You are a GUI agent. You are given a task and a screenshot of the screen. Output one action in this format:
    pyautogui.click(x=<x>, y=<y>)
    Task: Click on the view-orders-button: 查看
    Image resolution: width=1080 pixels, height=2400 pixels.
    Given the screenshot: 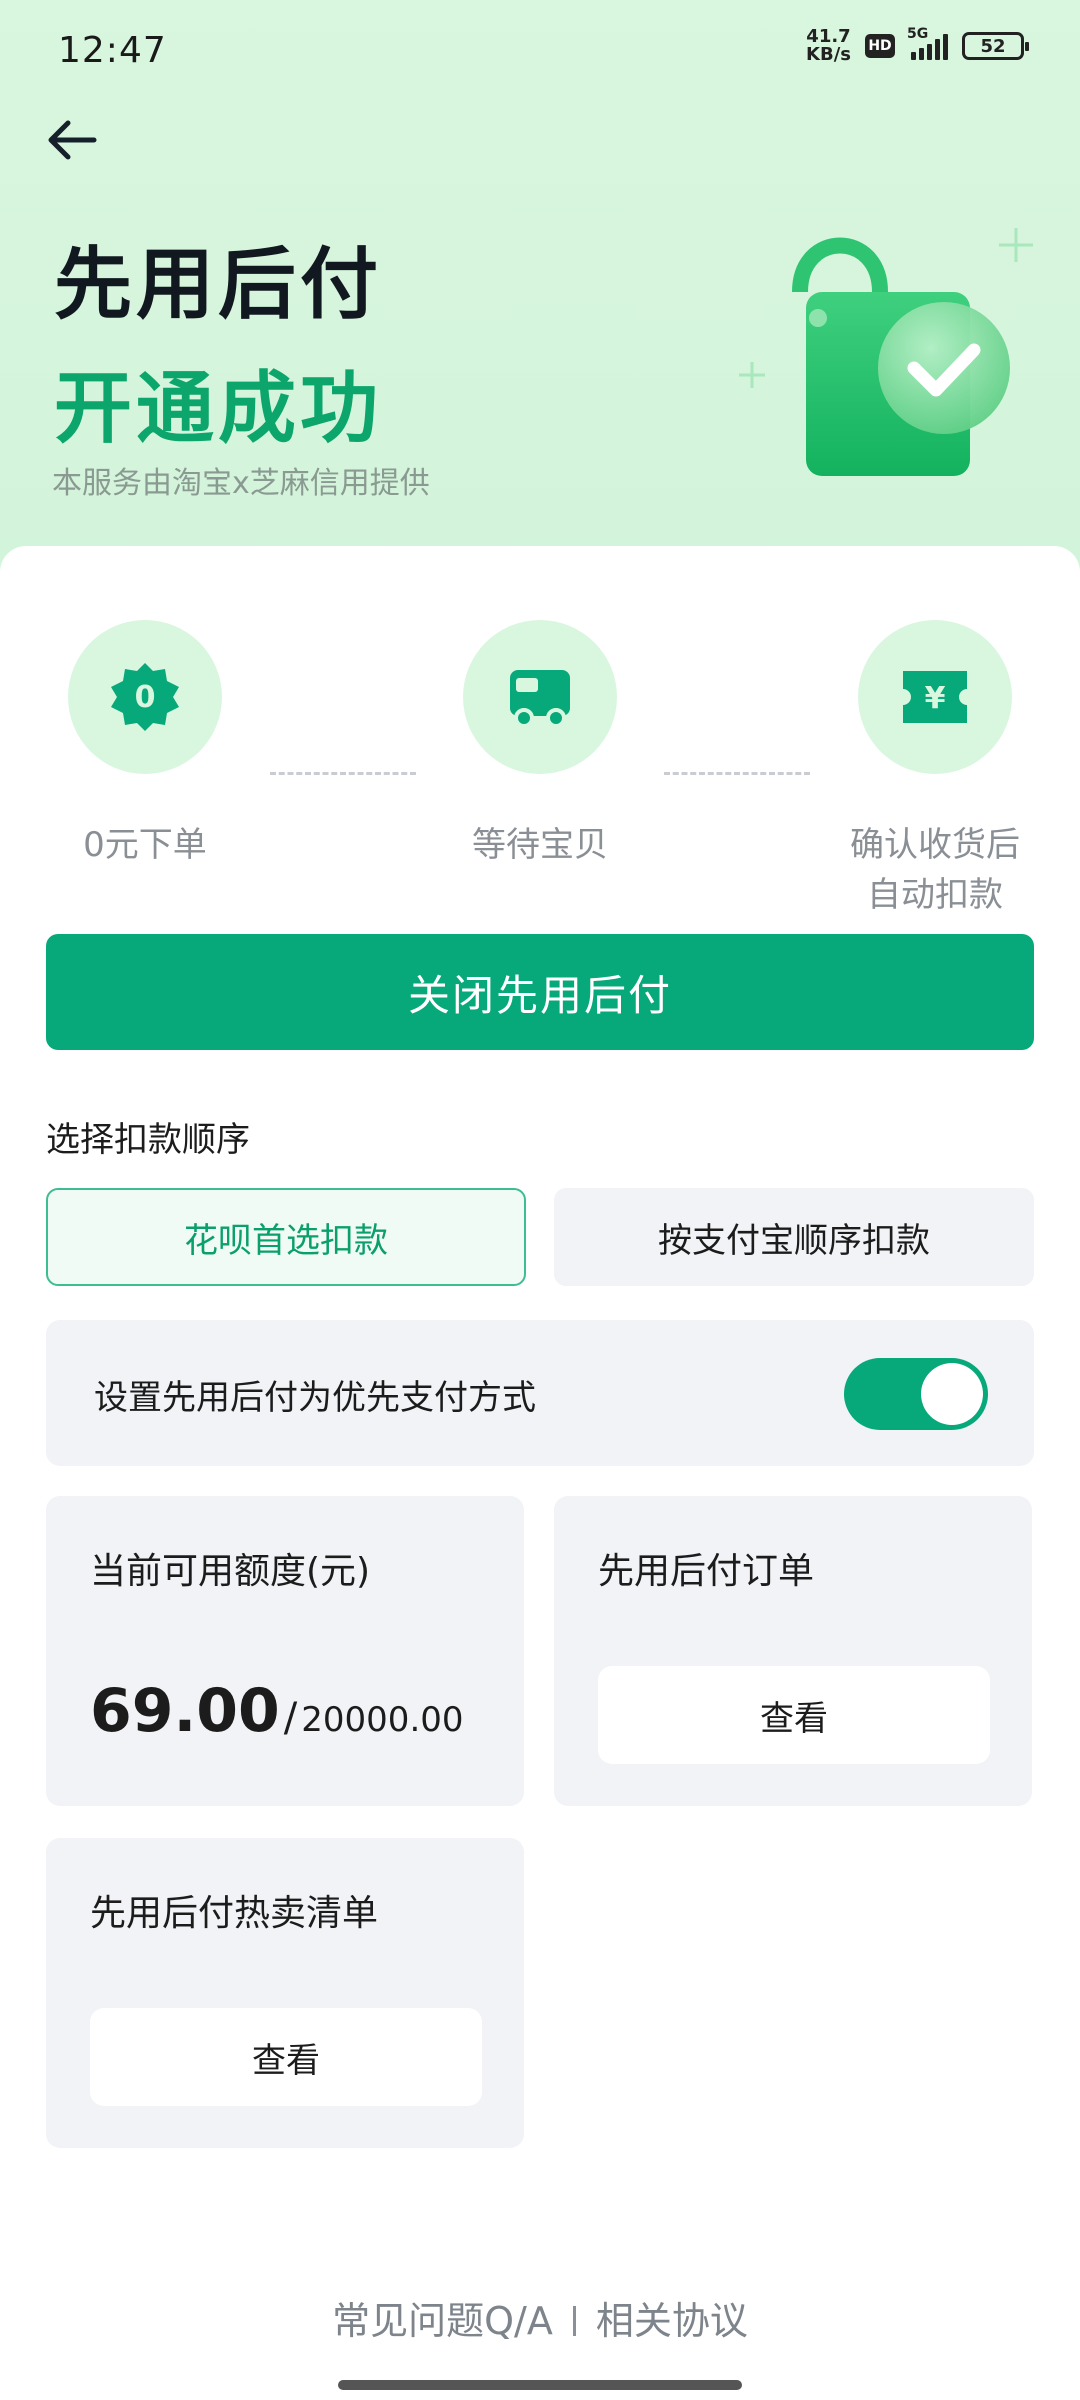 What is the action you would take?
    pyautogui.click(x=794, y=1715)
    